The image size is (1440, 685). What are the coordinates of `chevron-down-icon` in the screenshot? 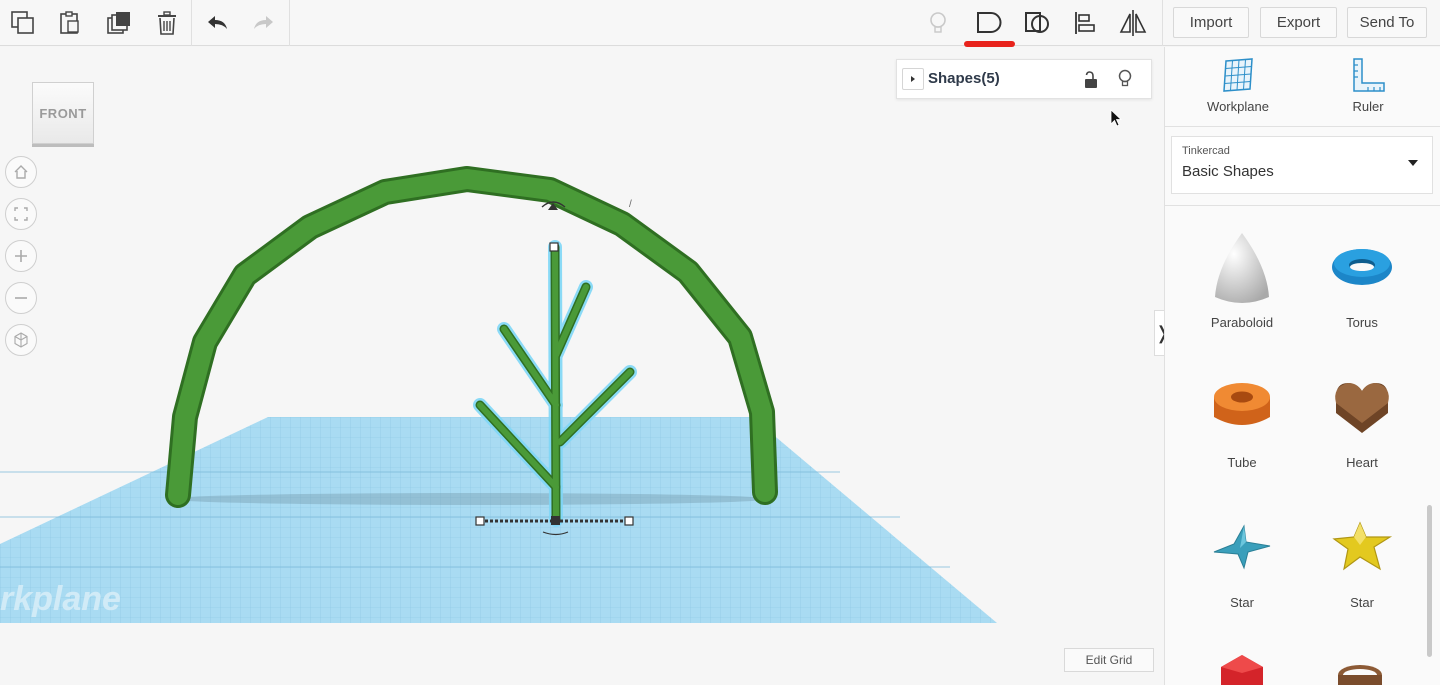 It's located at (1413, 163).